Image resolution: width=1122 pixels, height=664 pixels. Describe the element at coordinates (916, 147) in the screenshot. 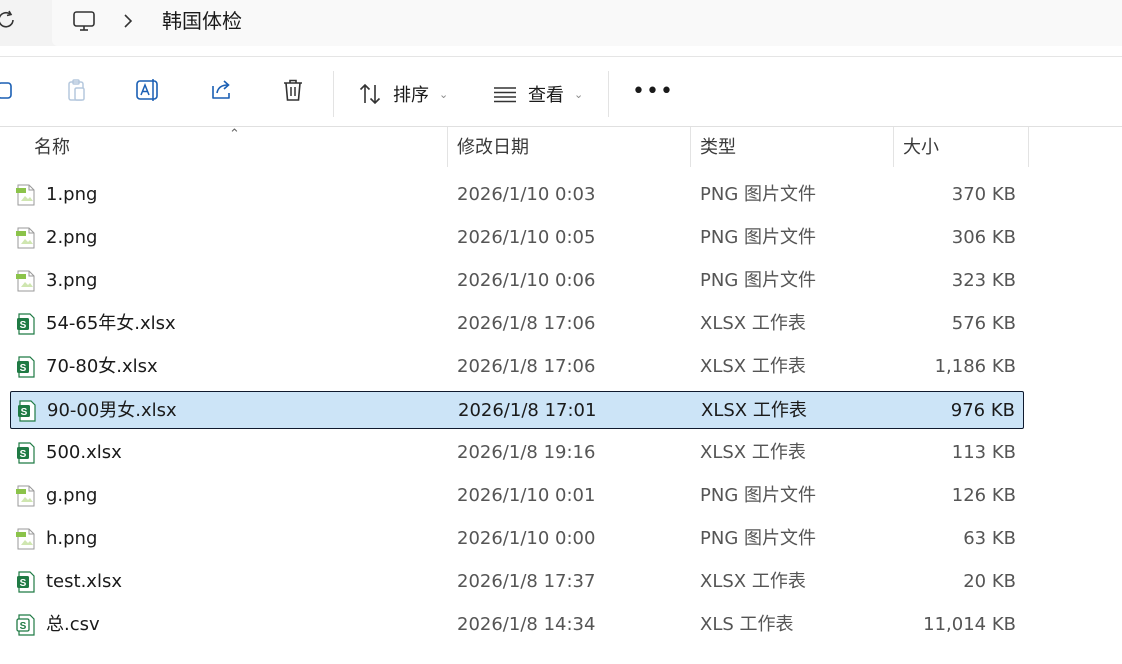

I see `column-size-header: 大小` at that location.